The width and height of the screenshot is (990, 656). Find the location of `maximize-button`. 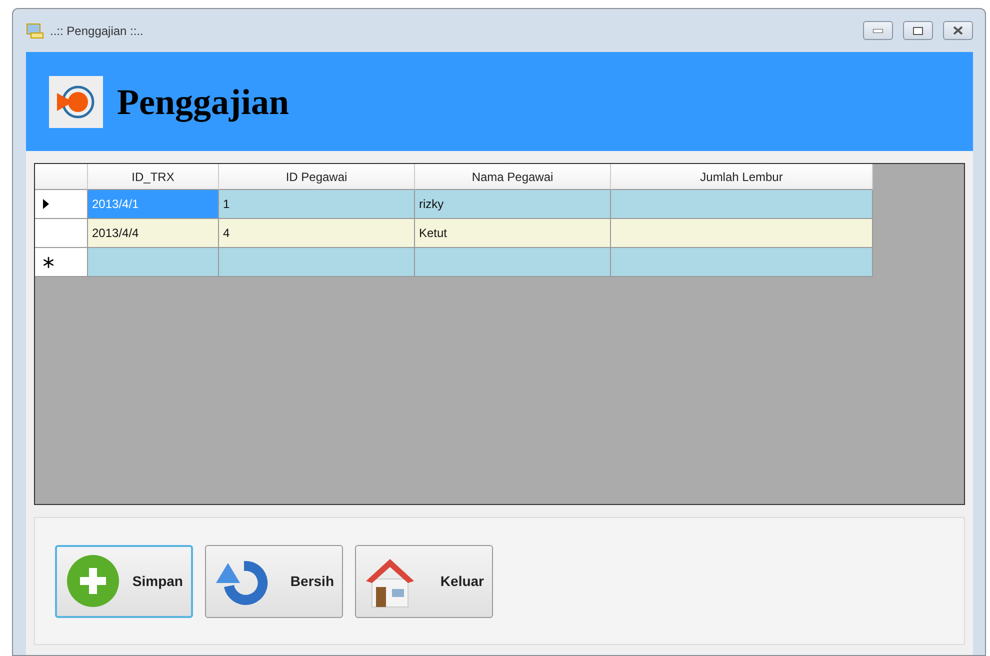

maximize-button is located at coordinates (918, 30).